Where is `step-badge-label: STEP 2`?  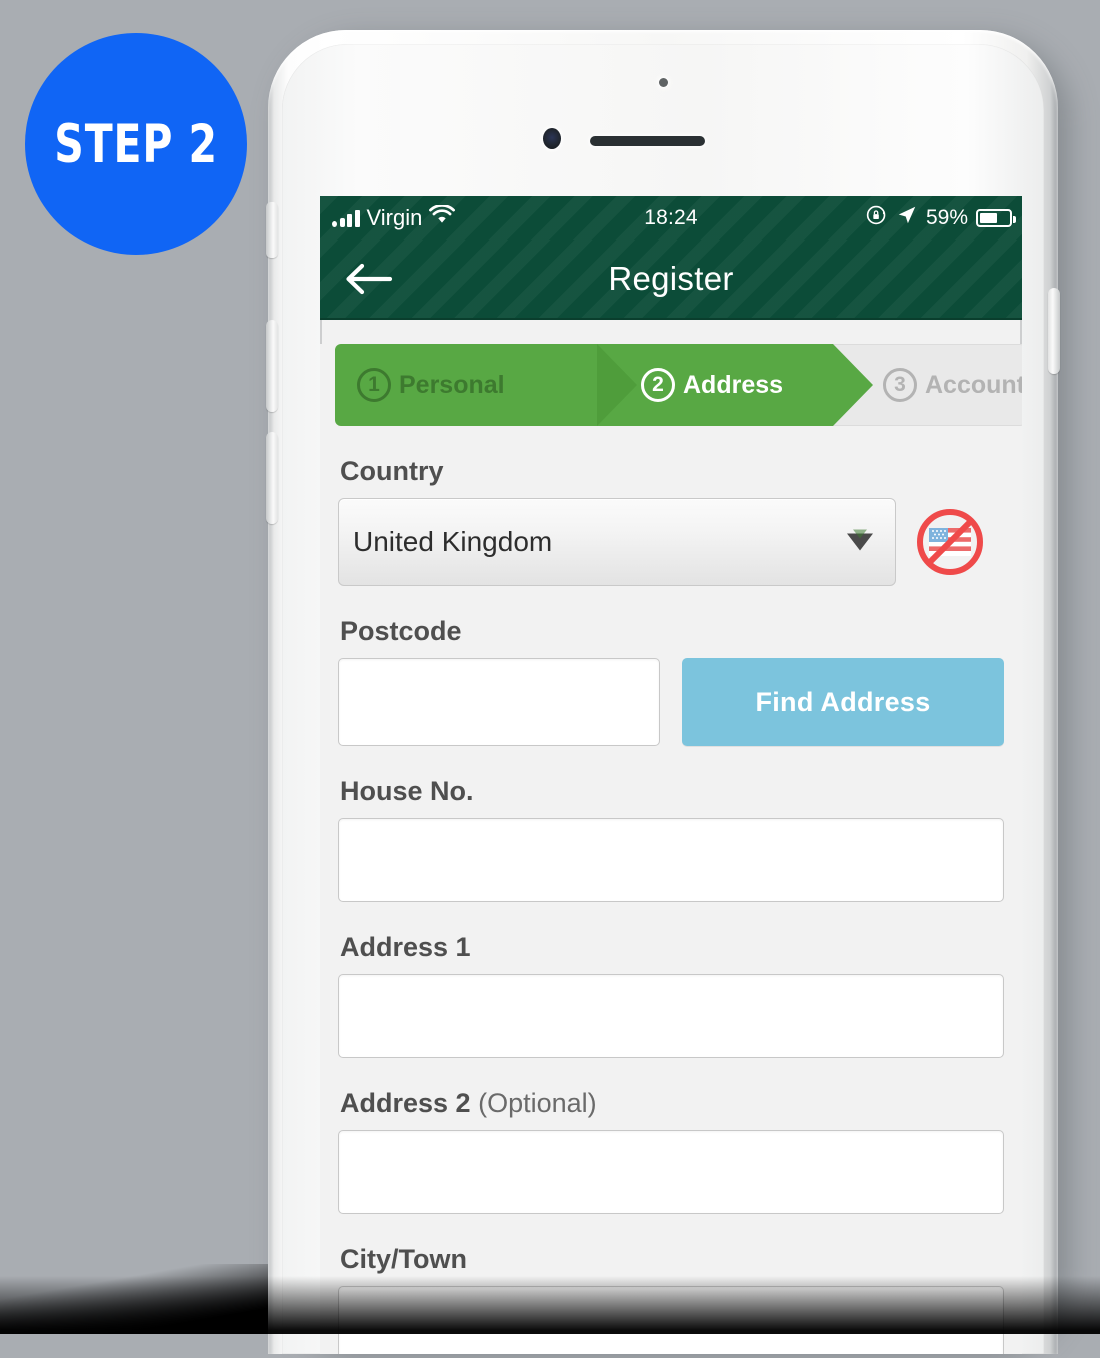 step-badge-label: STEP 2 is located at coordinates (136, 144).